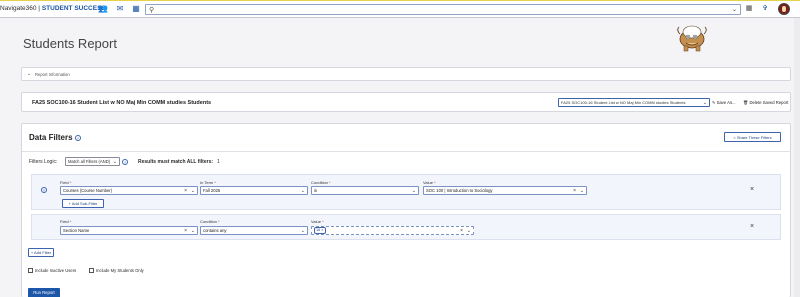 This screenshot has width=800, height=297. What do you see at coordinates (129, 230) in the screenshot?
I see `field-select: Section Name × ⌄` at bounding box center [129, 230].